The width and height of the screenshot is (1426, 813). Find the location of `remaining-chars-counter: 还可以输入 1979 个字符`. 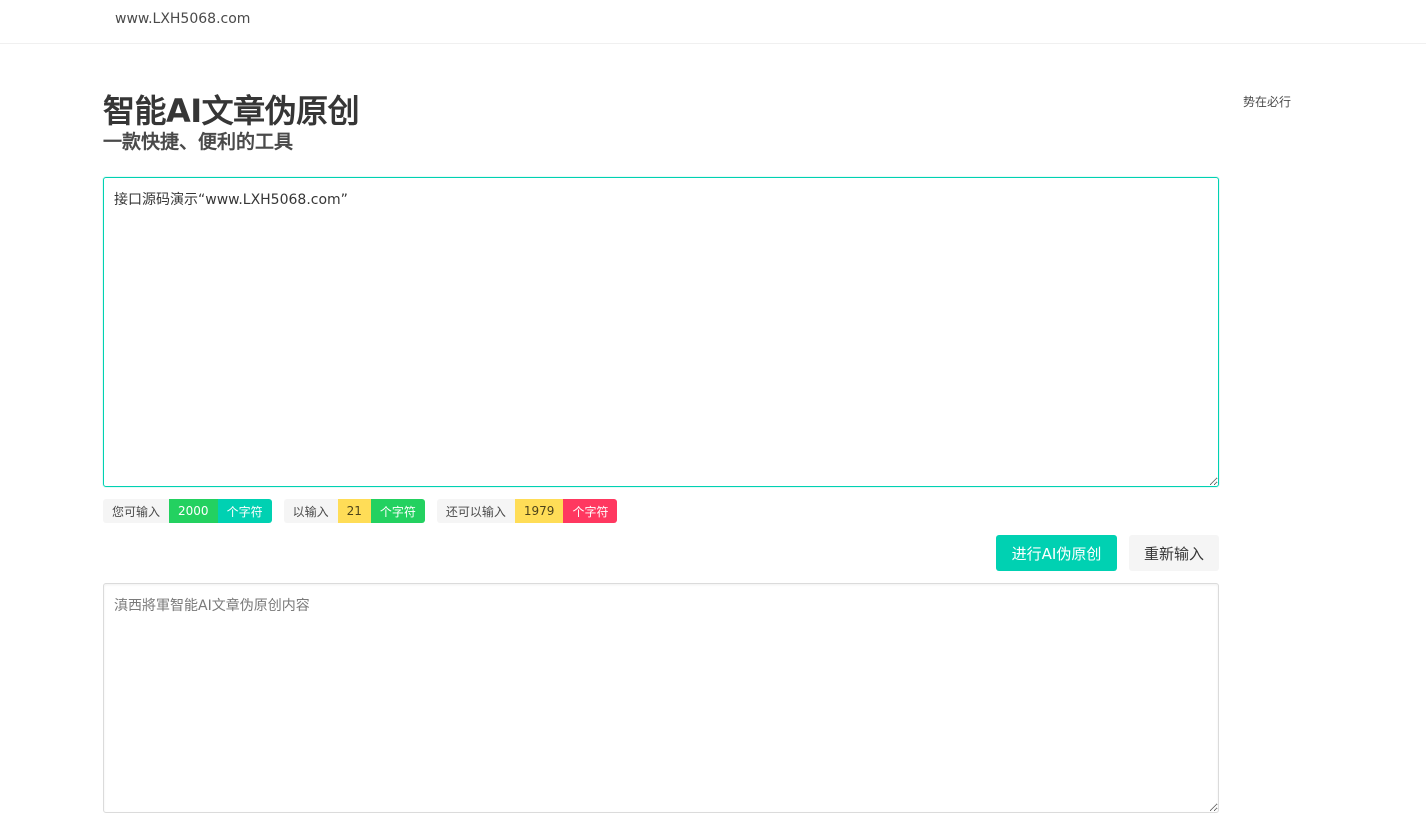

remaining-chars-counter: 还可以输入 1979 个字符 is located at coordinates (527, 511).